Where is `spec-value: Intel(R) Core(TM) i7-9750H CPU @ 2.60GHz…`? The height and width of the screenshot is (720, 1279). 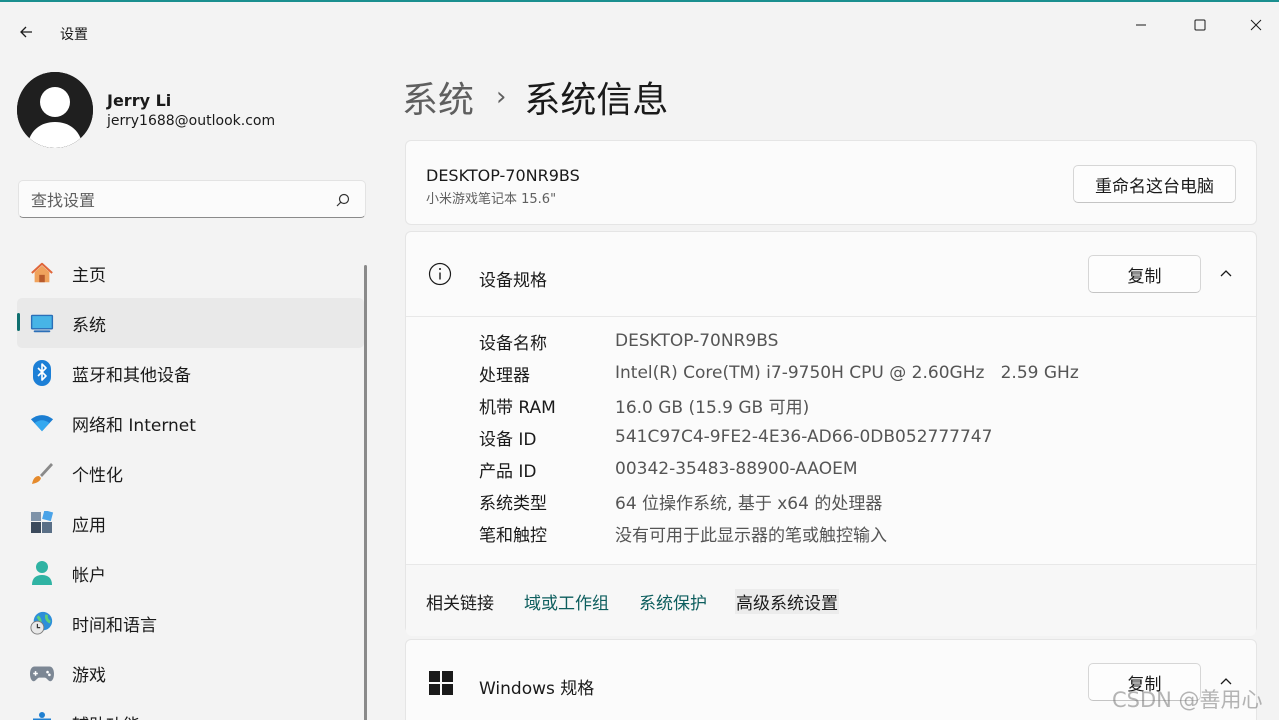 spec-value: Intel(R) Core(TM) i7-9750H CPU @ 2.60GHz… is located at coordinates (847, 373).